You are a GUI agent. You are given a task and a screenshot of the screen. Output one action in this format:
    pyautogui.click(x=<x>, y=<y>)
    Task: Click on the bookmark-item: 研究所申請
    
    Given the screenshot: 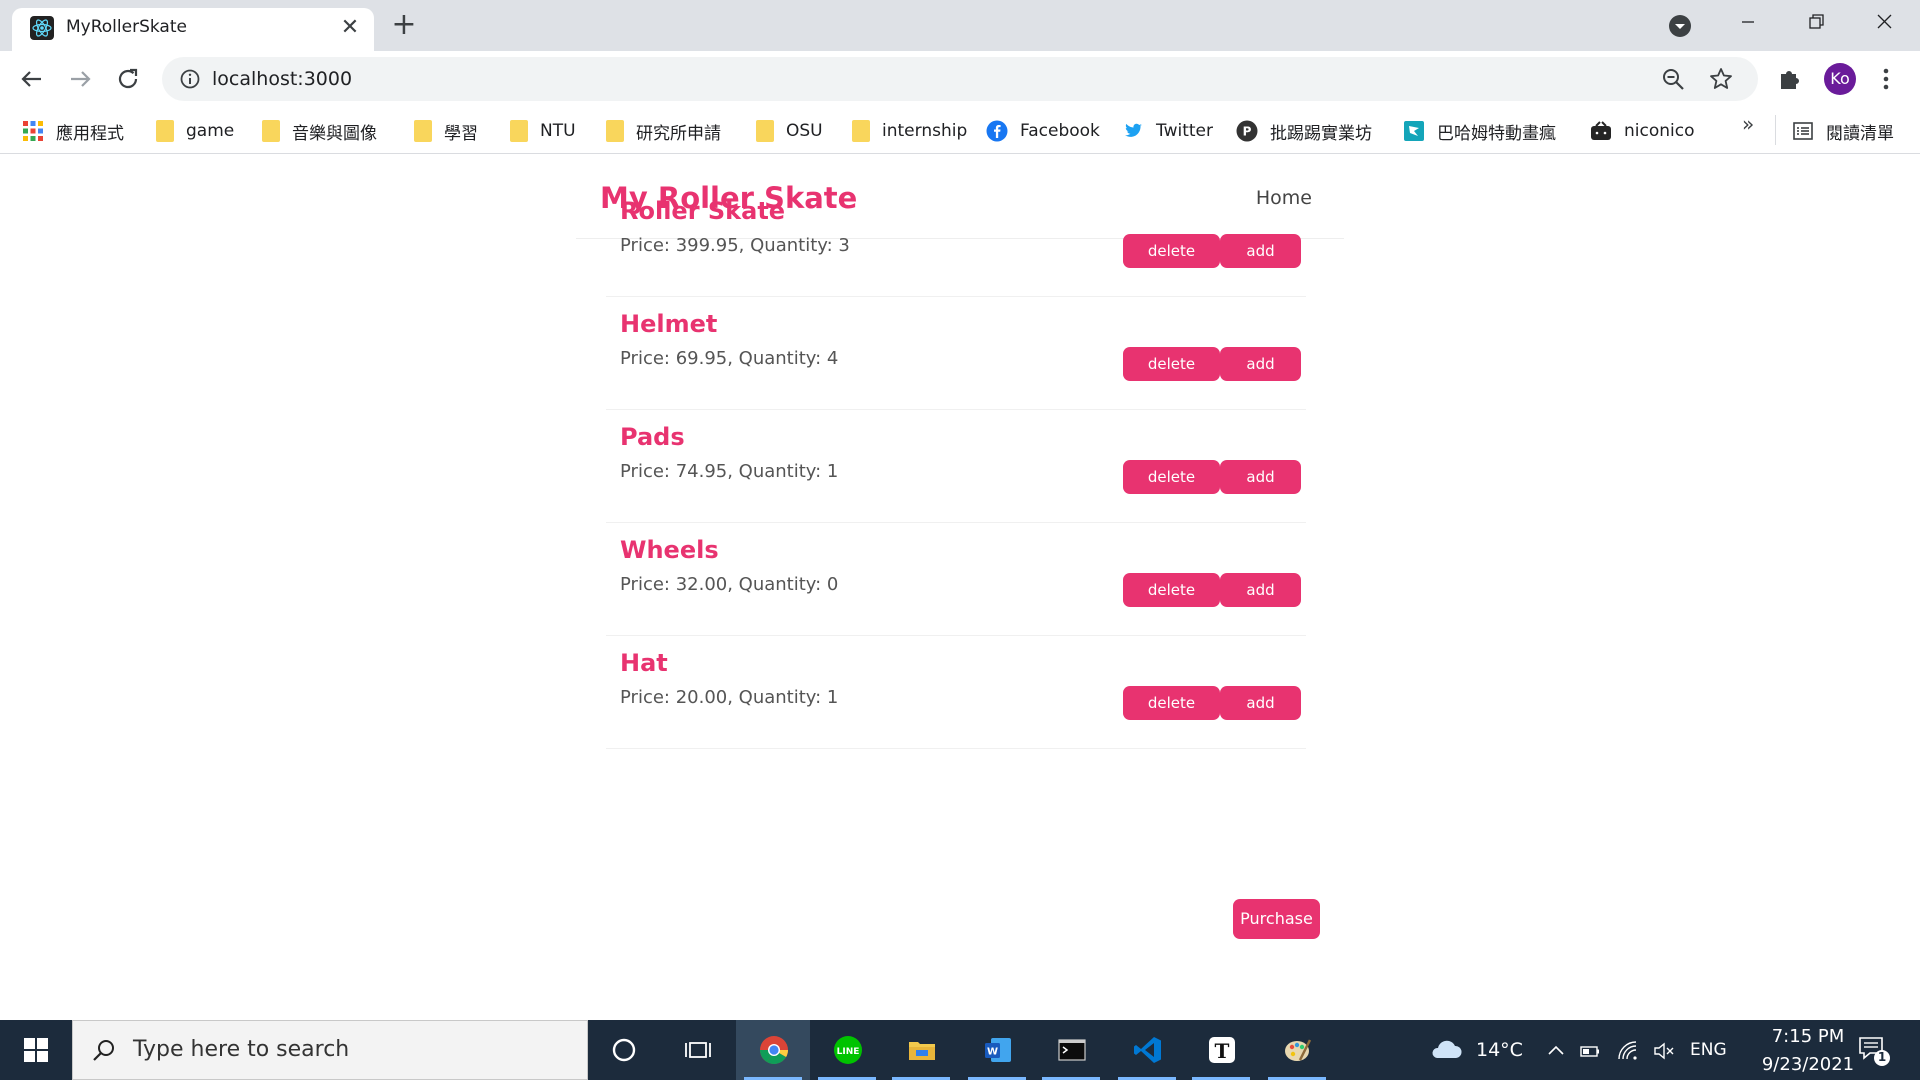 What is the action you would take?
    pyautogui.click(x=663, y=131)
    